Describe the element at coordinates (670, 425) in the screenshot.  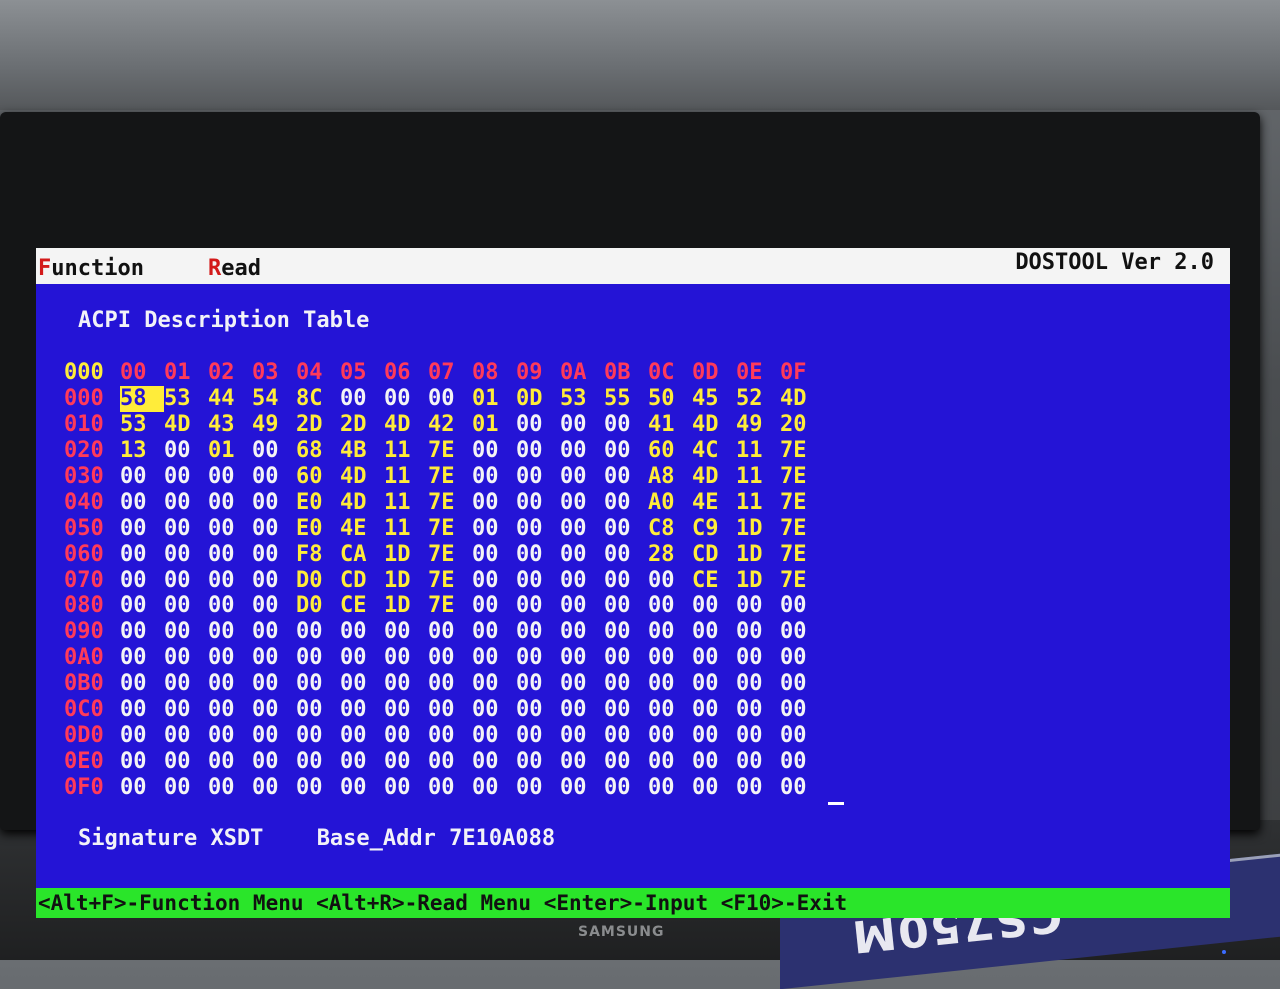
I see `hex-byte: 41` at that location.